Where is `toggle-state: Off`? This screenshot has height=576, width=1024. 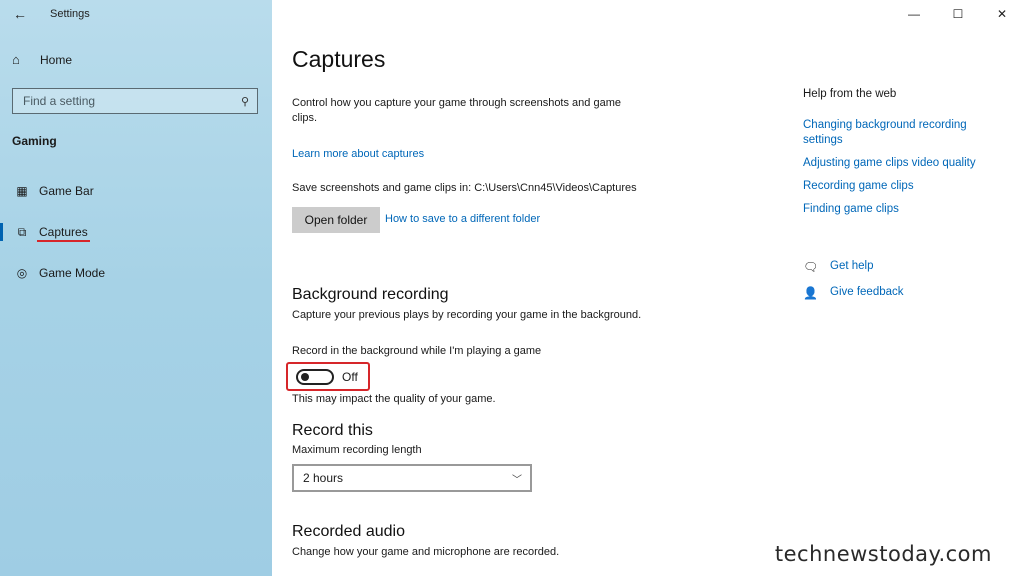 toggle-state: Off is located at coordinates (350, 377).